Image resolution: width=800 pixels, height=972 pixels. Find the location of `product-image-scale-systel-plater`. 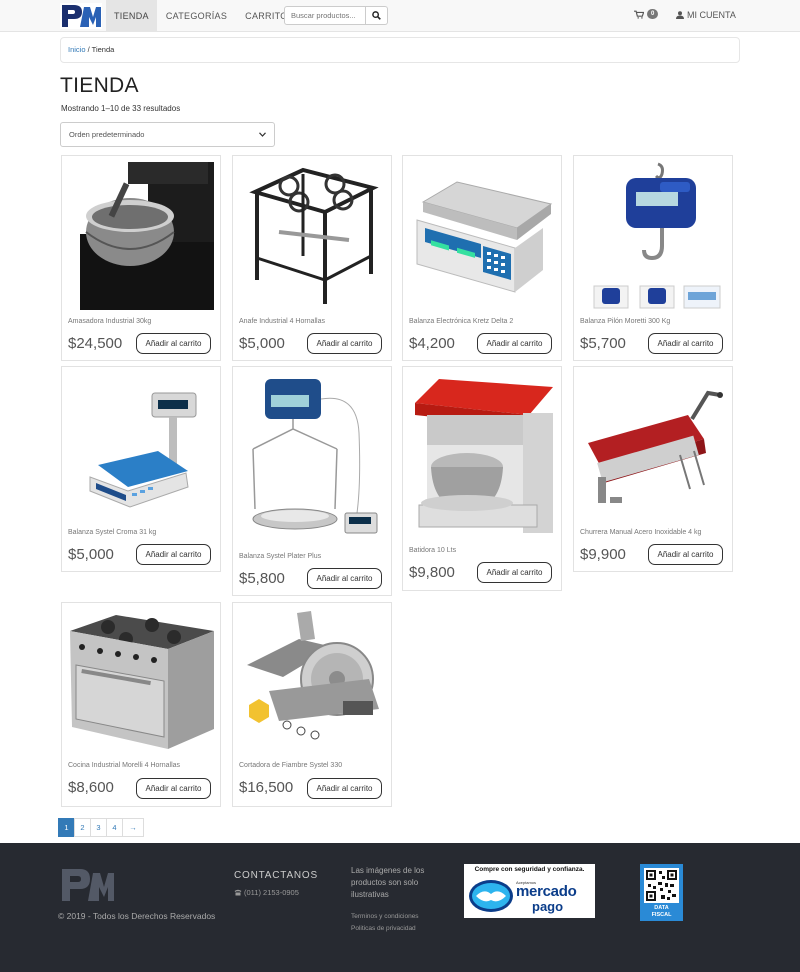

product-image-scale-systel-plater is located at coordinates (312, 459).